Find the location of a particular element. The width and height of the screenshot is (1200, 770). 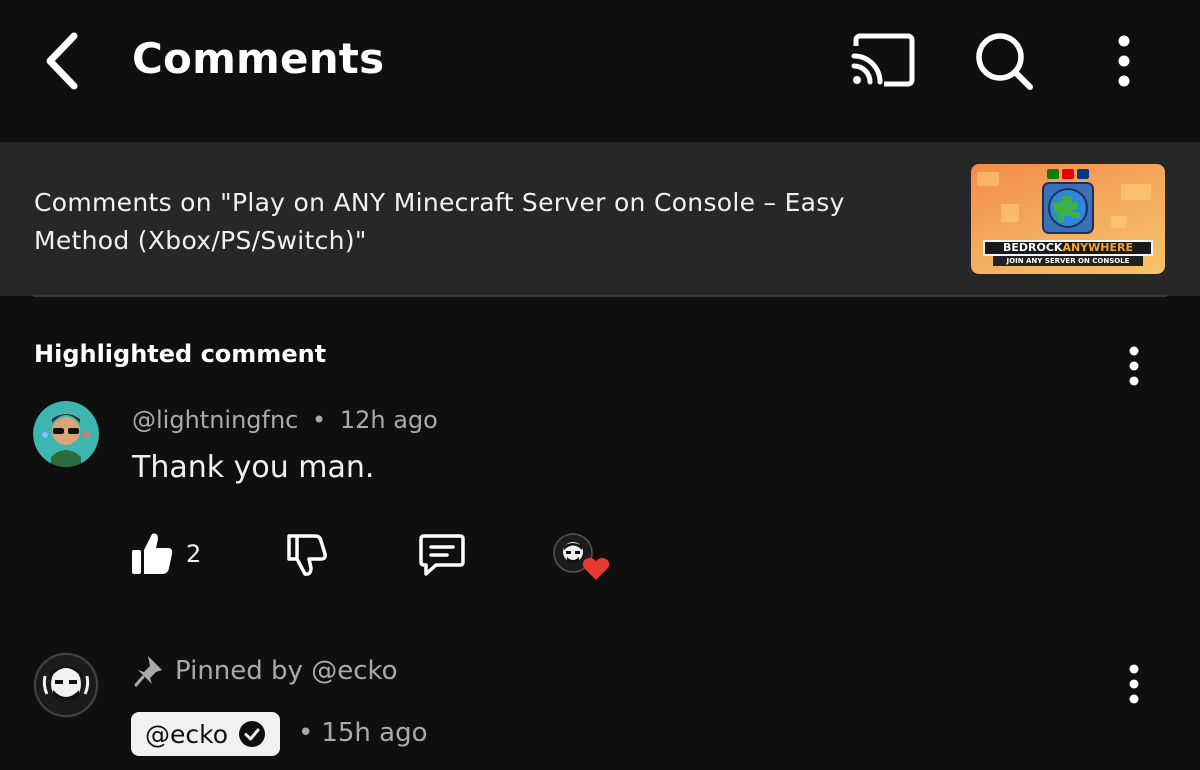

brand-part-2: ANYWHERE is located at coordinates (1097, 247).